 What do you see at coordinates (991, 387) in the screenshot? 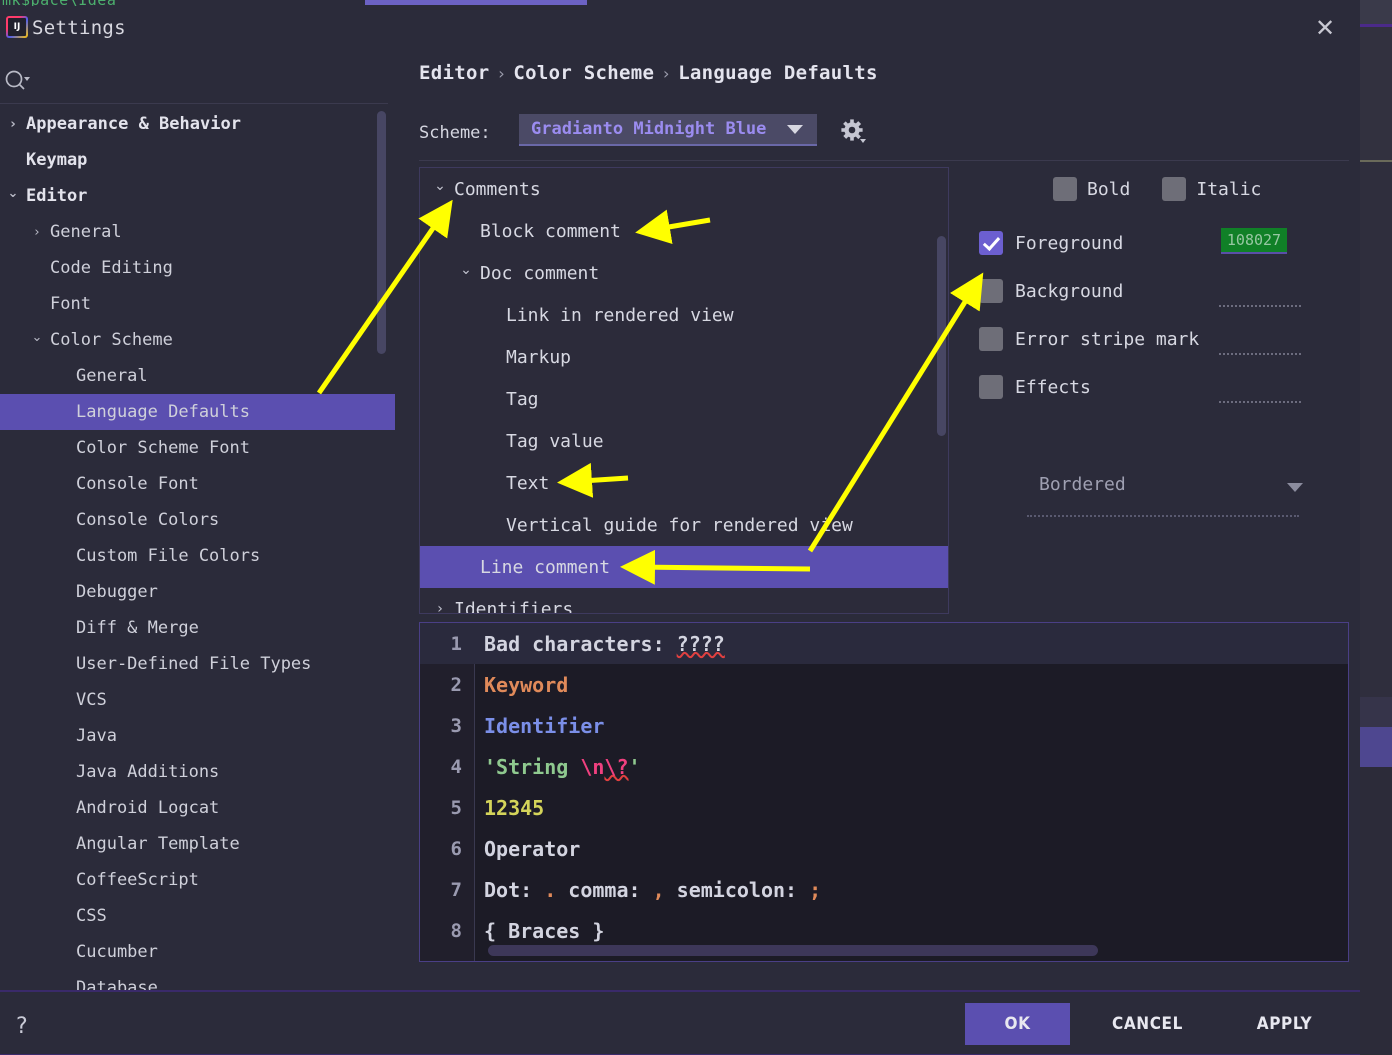
I see `effects-checkbox` at bounding box center [991, 387].